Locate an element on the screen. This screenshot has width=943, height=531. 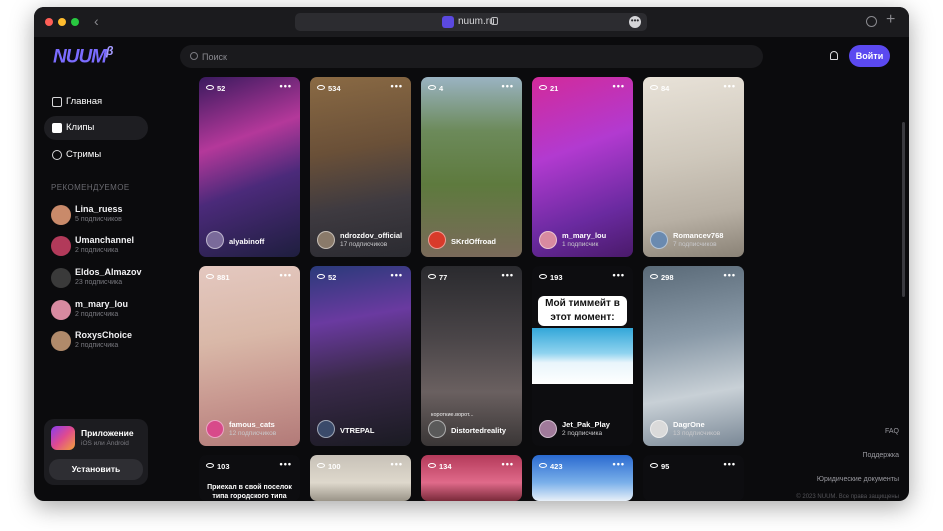
app-promo-title: Приложение is located at coordinates (107, 433).